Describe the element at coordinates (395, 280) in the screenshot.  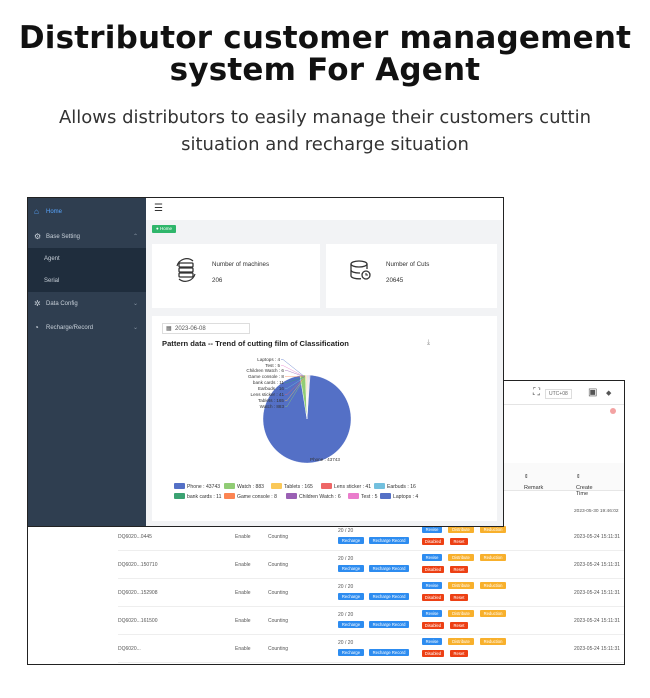
I see `cuts-value: 20645` at that location.